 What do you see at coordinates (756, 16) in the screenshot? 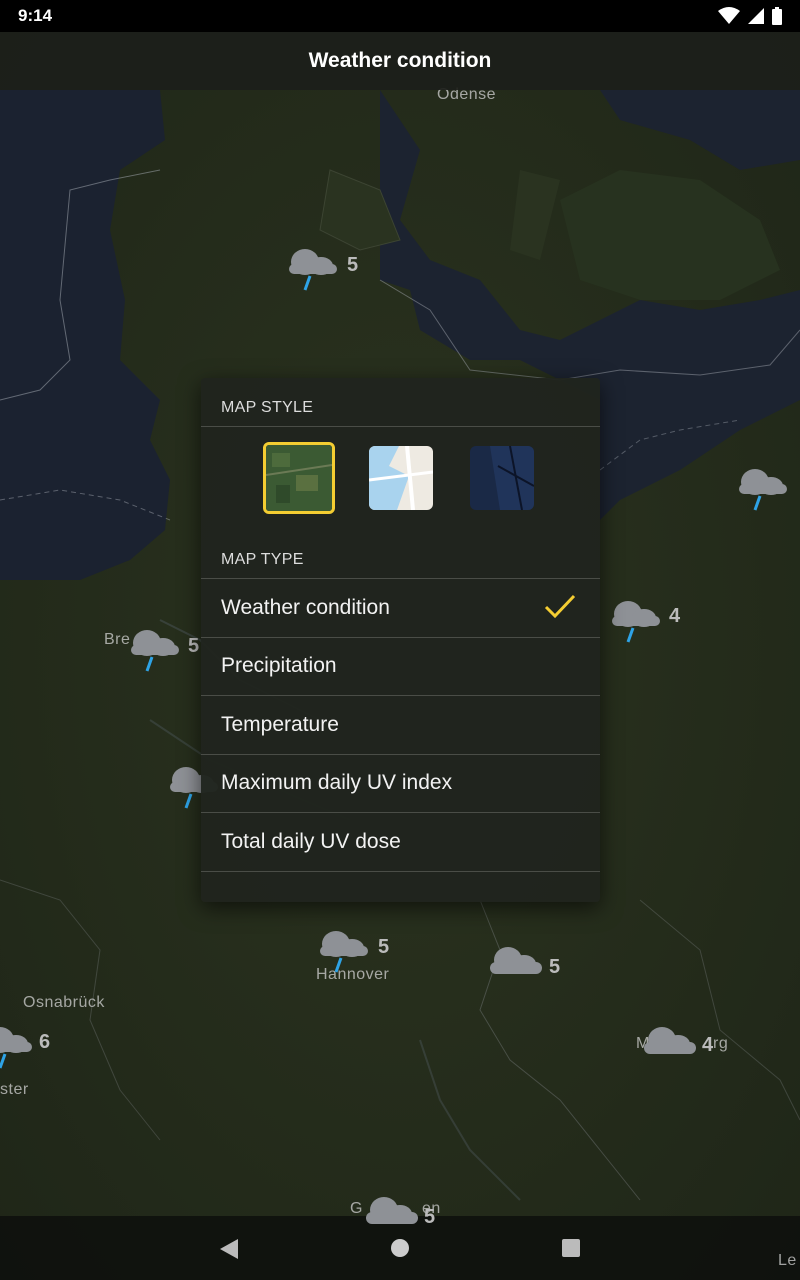
I see `signal-icon` at bounding box center [756, 16].